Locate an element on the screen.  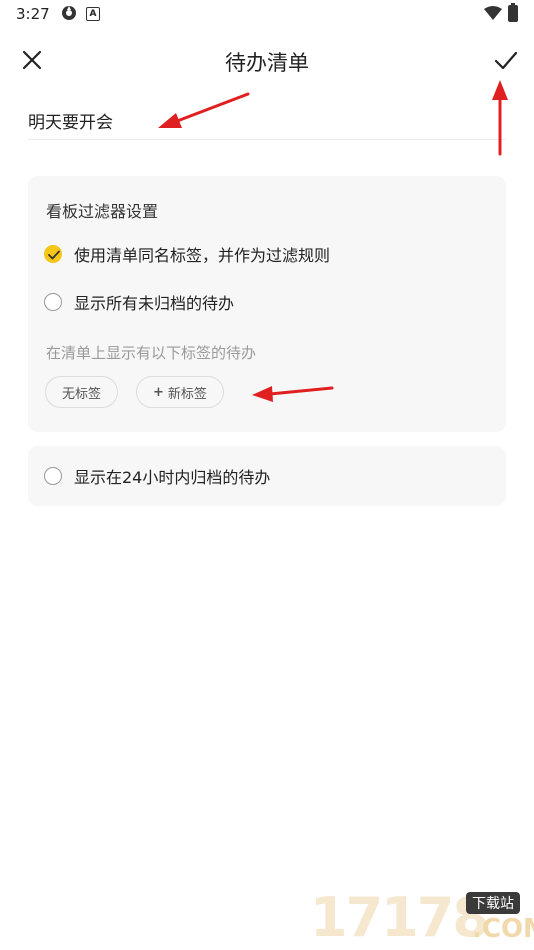
show-archived-24h-option: 显示在24小时内归档的待办 is located at coordinates (157, 476).